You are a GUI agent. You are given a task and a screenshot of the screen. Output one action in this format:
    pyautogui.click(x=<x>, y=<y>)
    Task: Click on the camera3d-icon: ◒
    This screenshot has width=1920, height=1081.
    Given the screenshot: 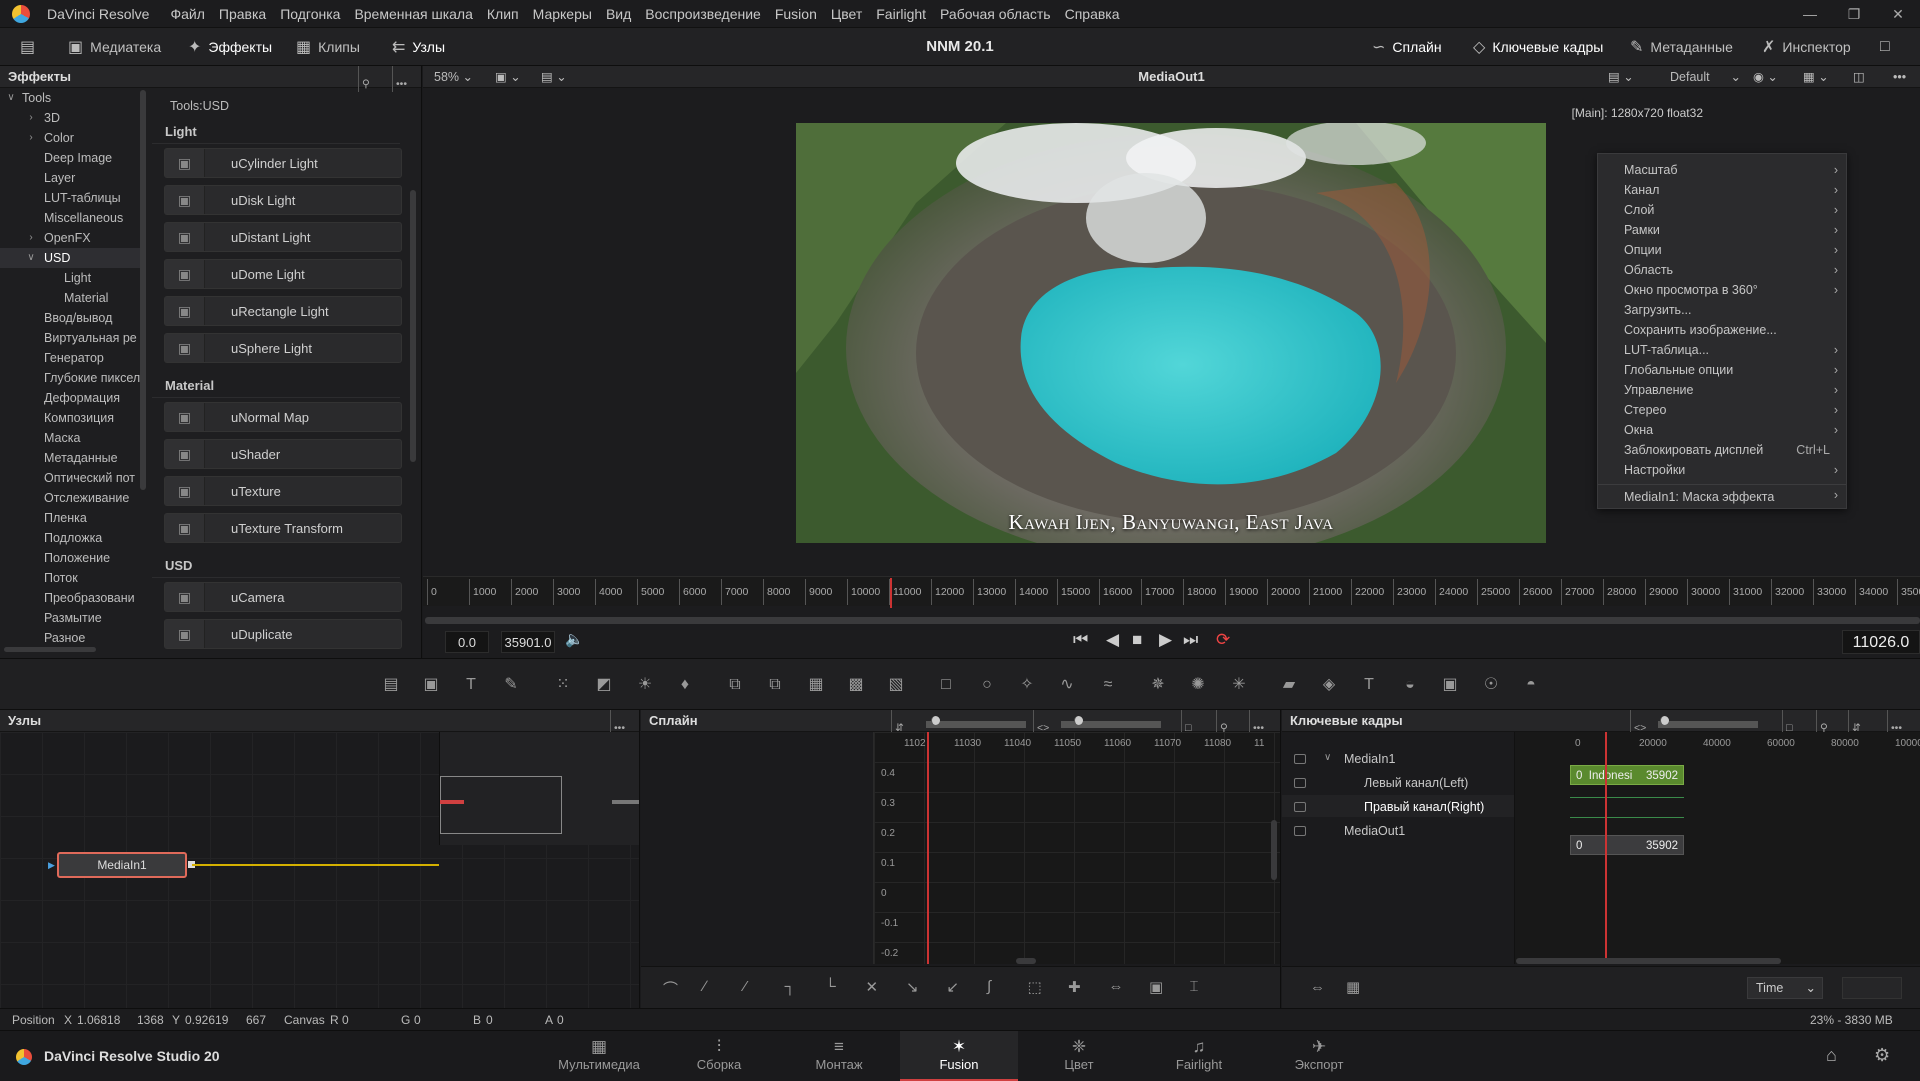 What is the action you would take?
    pyautogui.click(x=1410, y=685)
    